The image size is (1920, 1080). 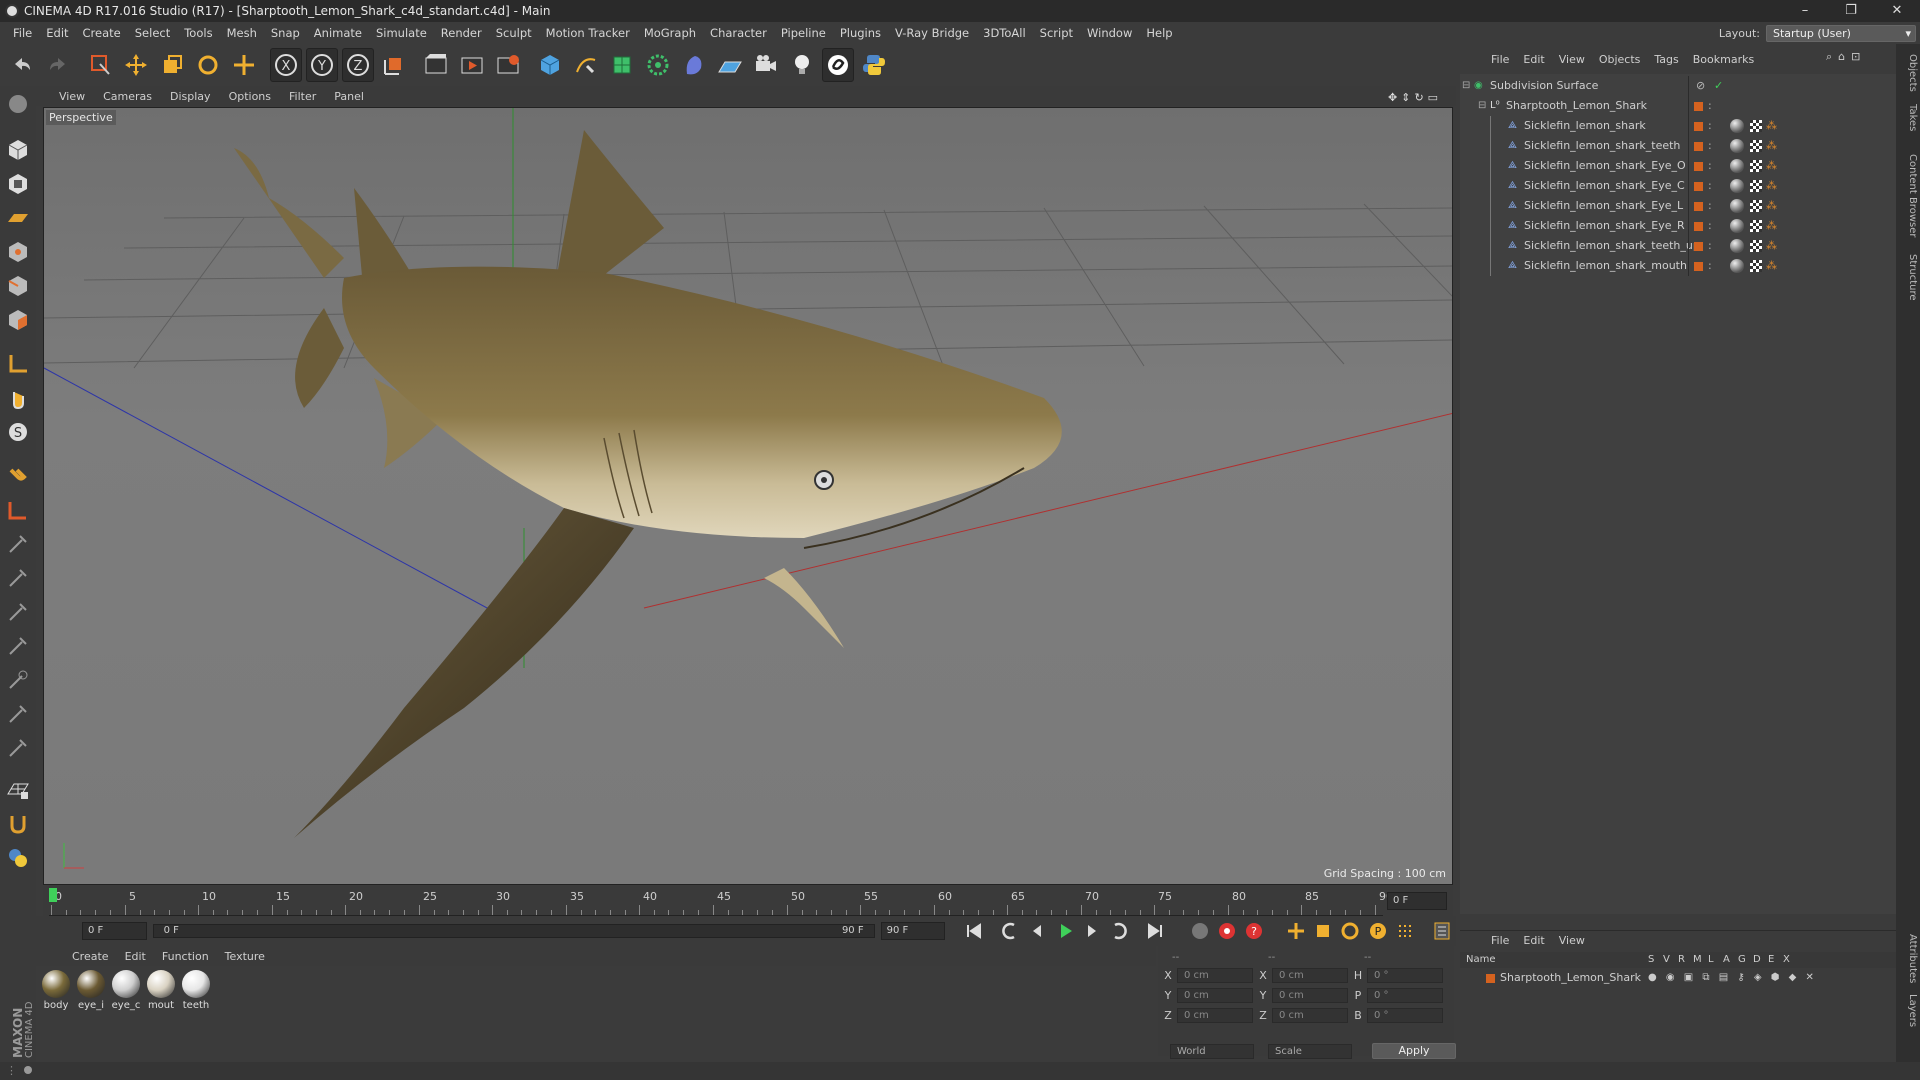 I want to click on timeline: 0 5 10 15 20 25 30 35 40 45 50 55 60 65 70 75 80 85 90 0 F, so click(x=748, y=901).